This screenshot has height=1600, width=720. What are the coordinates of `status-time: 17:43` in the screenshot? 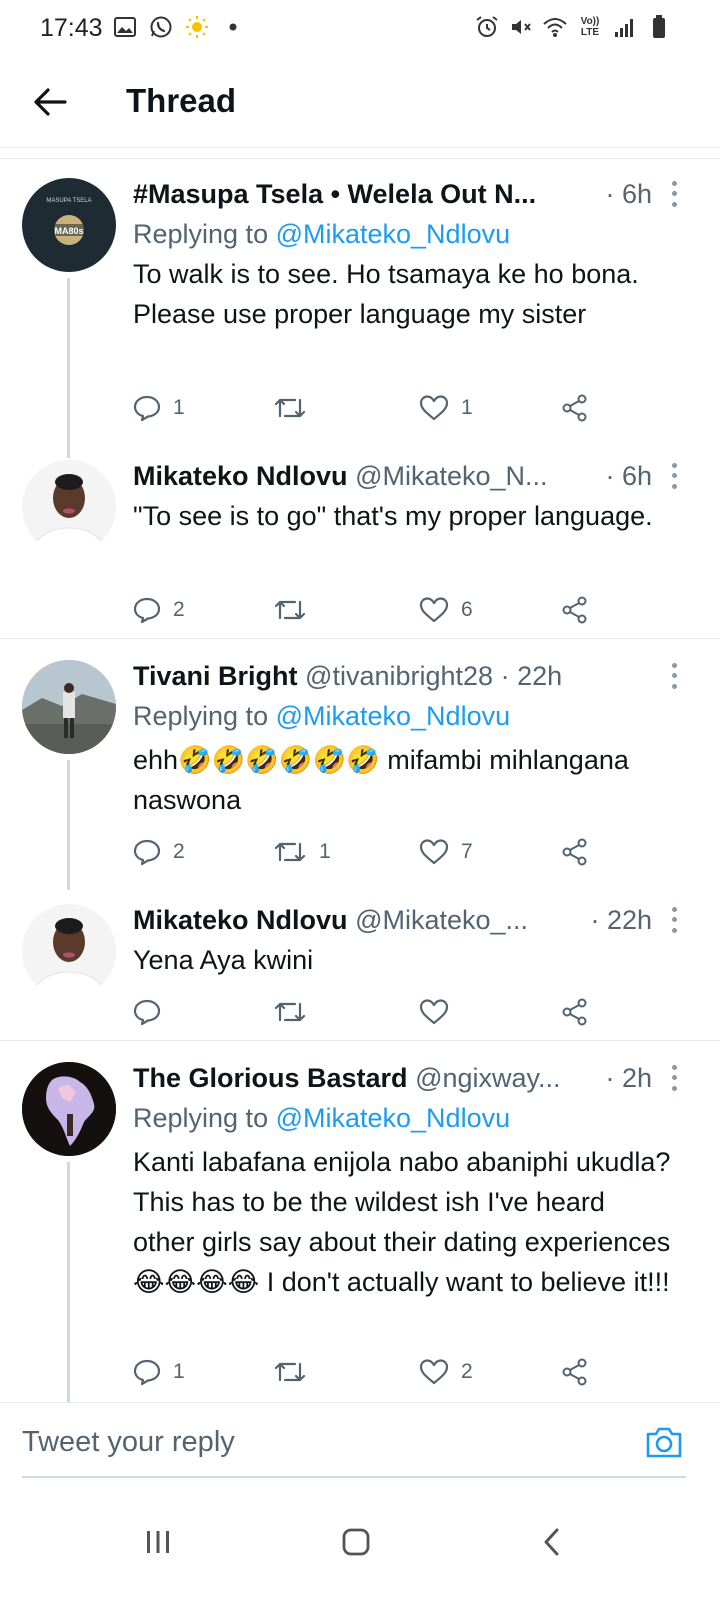 It's located at (71, 28).